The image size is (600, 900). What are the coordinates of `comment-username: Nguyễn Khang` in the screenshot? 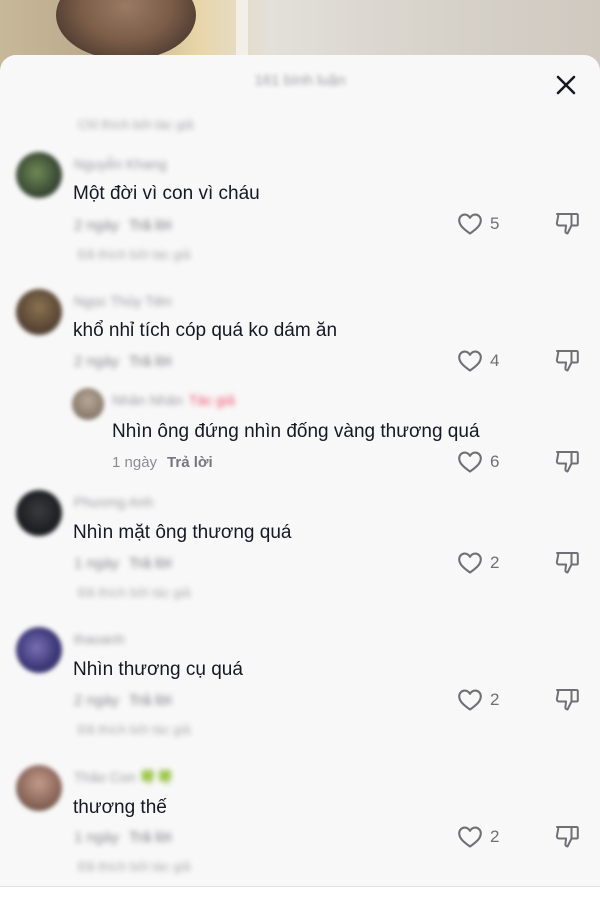 It's located at (120, 164).